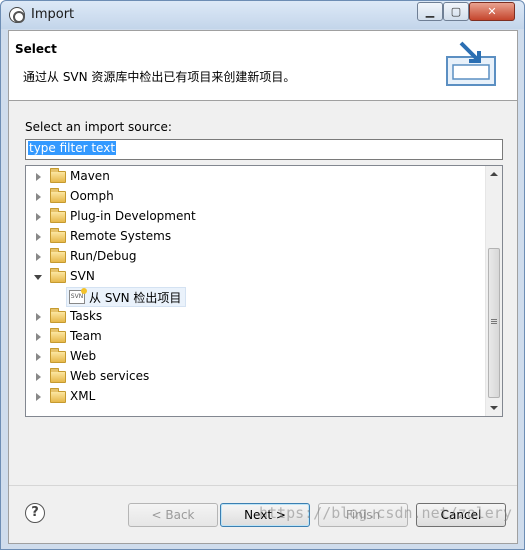 The image size is (525, 550). I want to click on minimize-button: ▁, so click(430, 11).